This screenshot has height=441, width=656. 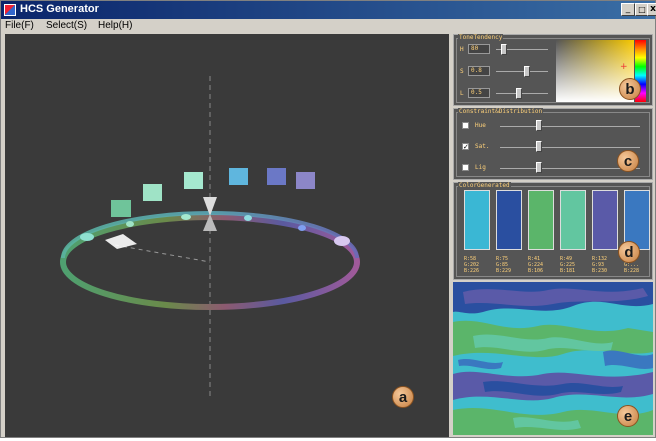 What do you see at coordinates (628, 416) in the screenshot?
I see `label-badge-e: e` at bounding box center [628, 416].